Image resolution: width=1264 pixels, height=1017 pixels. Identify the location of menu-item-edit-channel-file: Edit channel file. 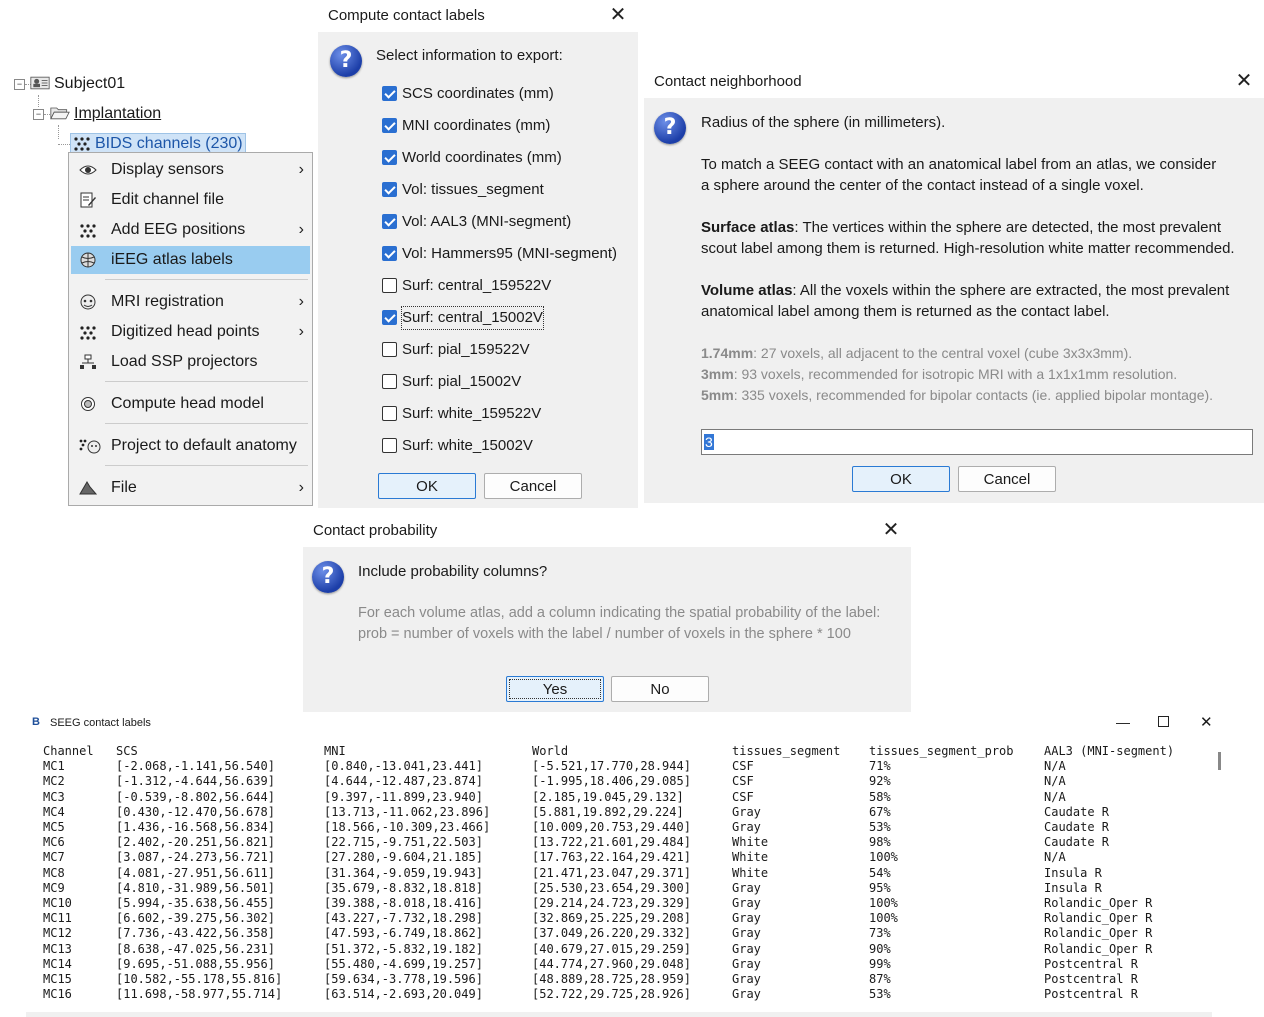
(190, 200).